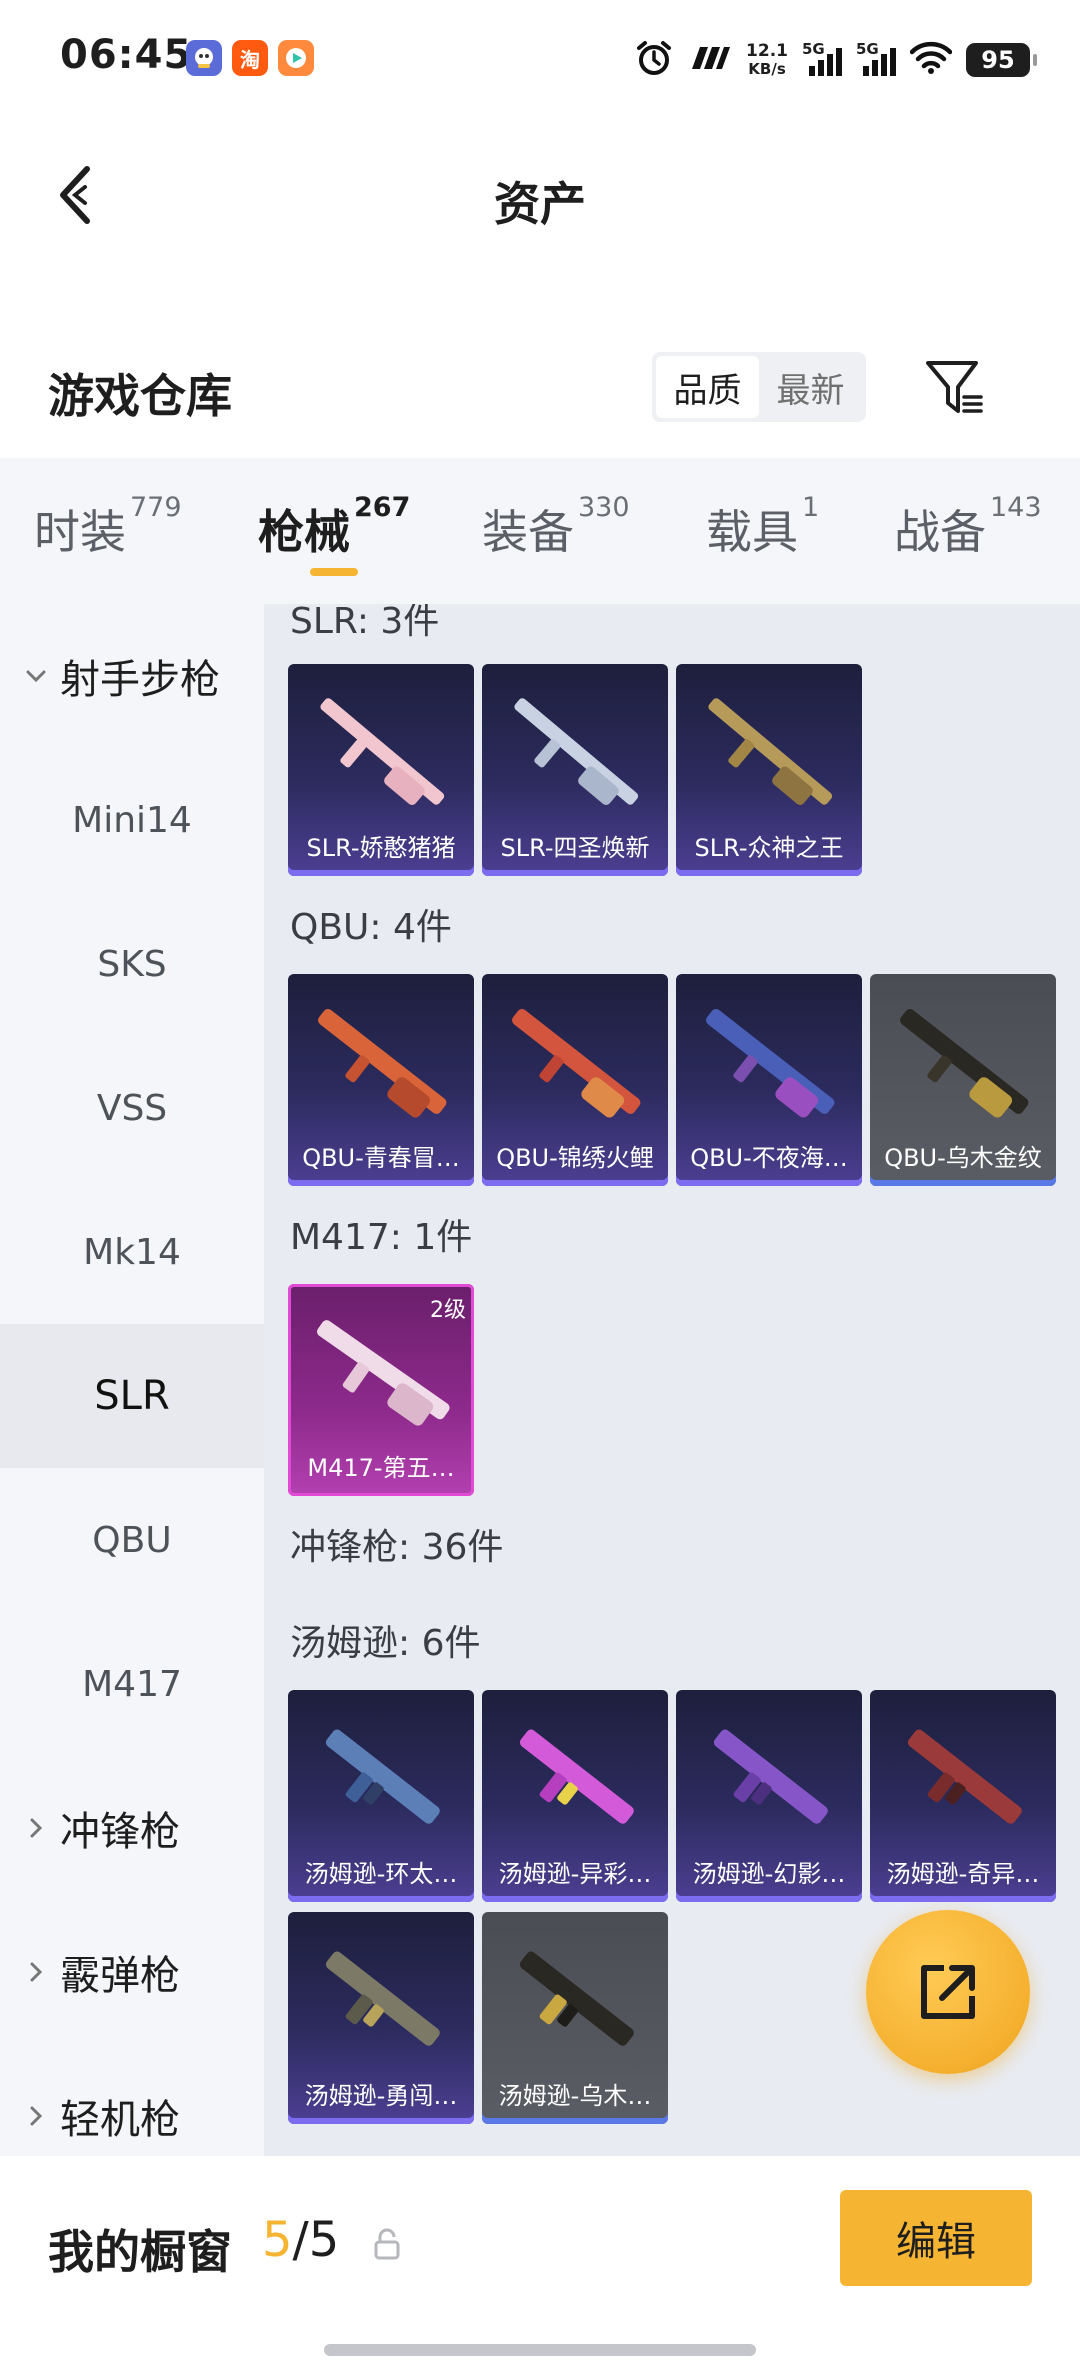  What do you see at coordinates (448, 1310) in the screenshot?
I see `weapon-level-badge: 2级` at bounding box center [448, 1310].